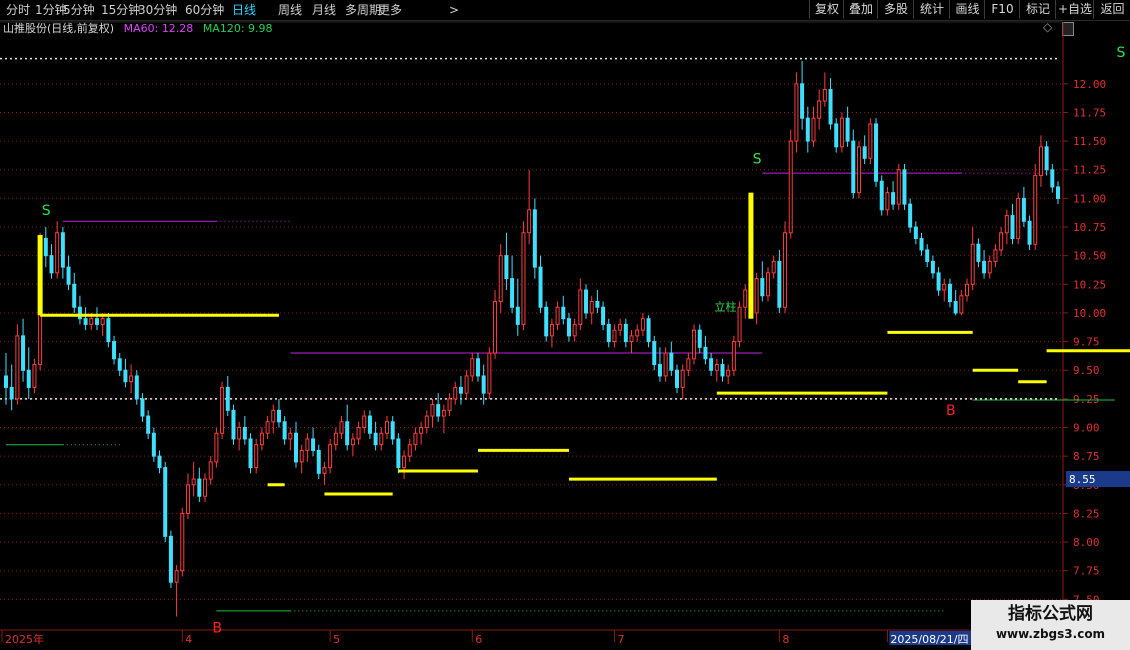 The image size is (1130, 650). Describe the element at coordinates (1089, 112) in the screenshot. I see `y-tick-label: 11.75` at that location.